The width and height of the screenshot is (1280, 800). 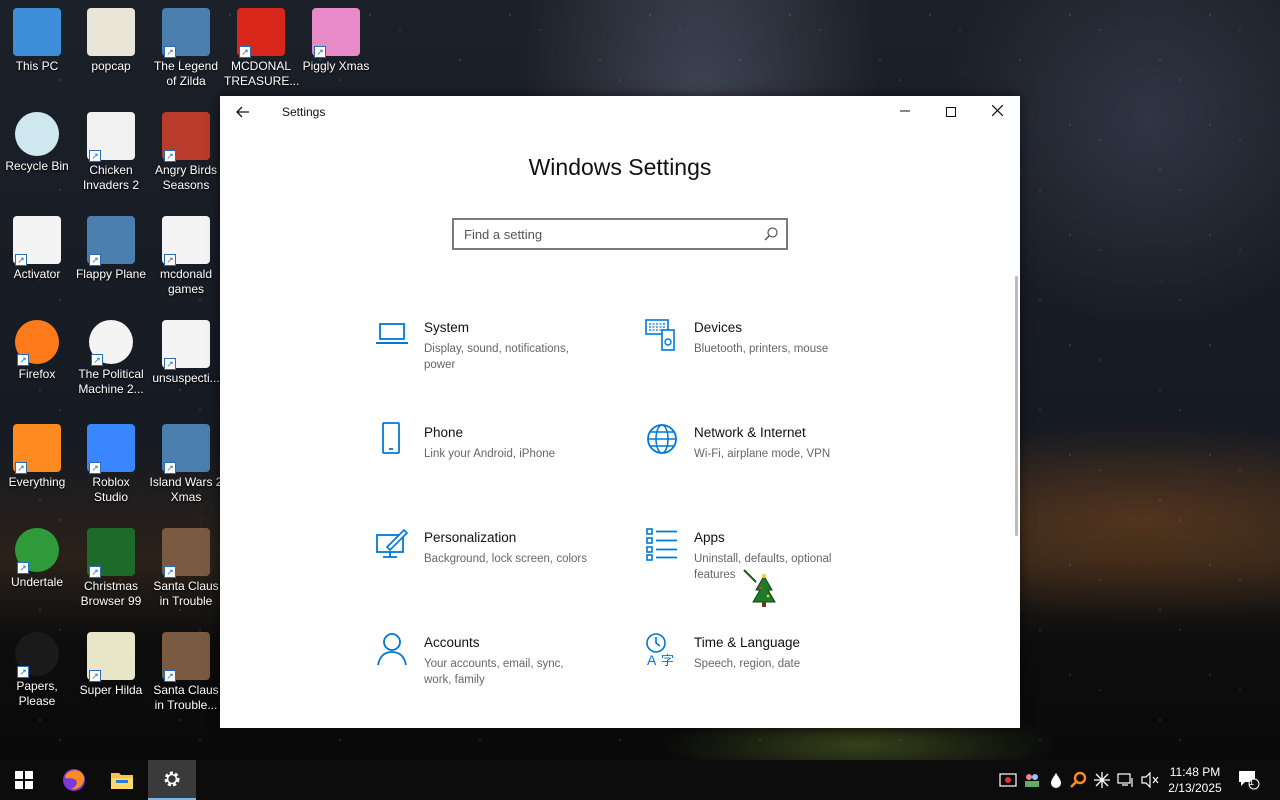 I want to click on search-icon, so click(x=771, y=234).